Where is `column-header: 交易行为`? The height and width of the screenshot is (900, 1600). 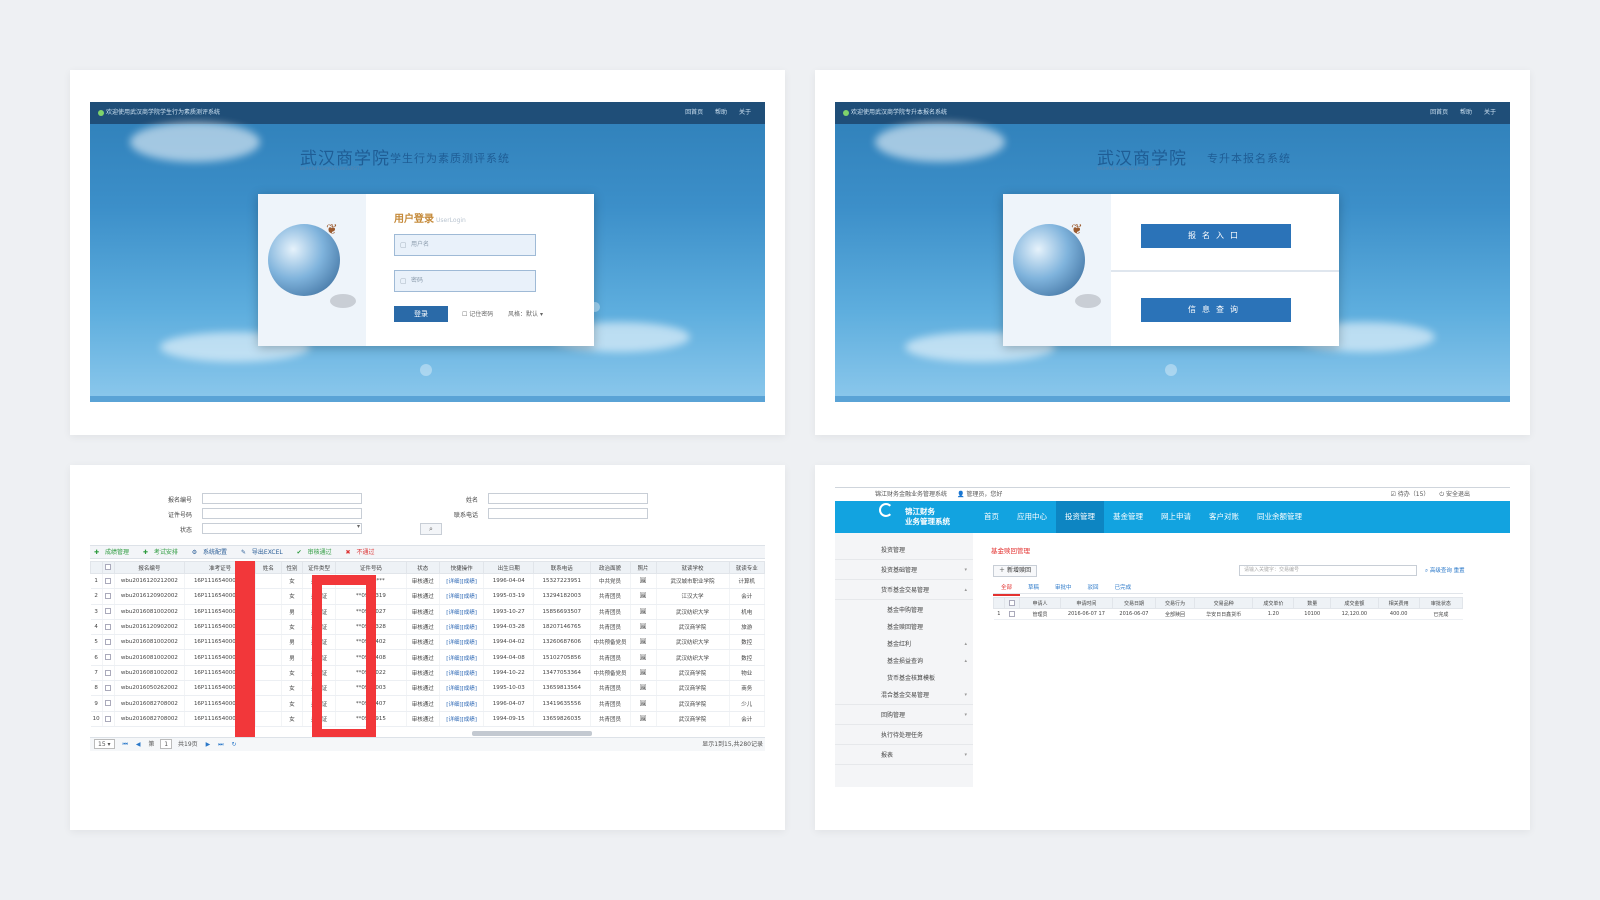
column-header: 交易行为 is located at coordinates (1175, 603).